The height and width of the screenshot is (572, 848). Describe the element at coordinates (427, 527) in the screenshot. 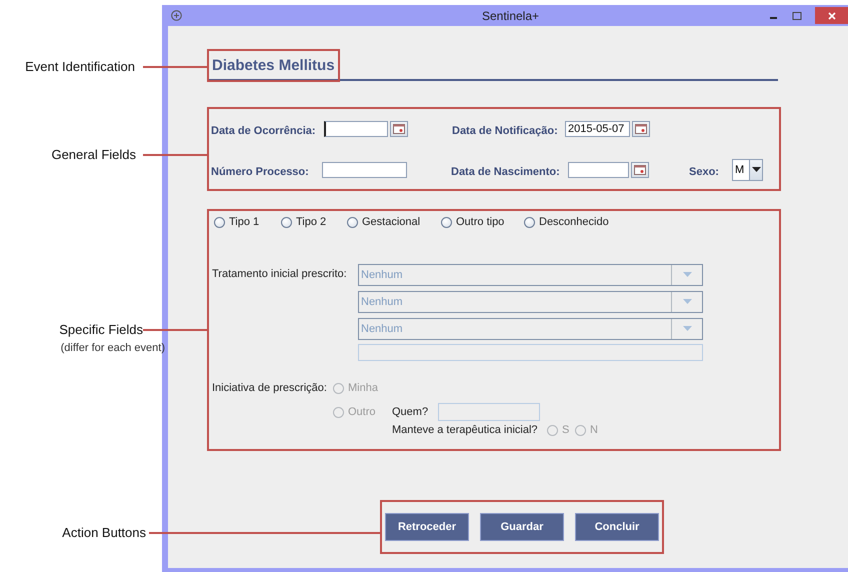

I see `action-button: Retroceder` at that location.